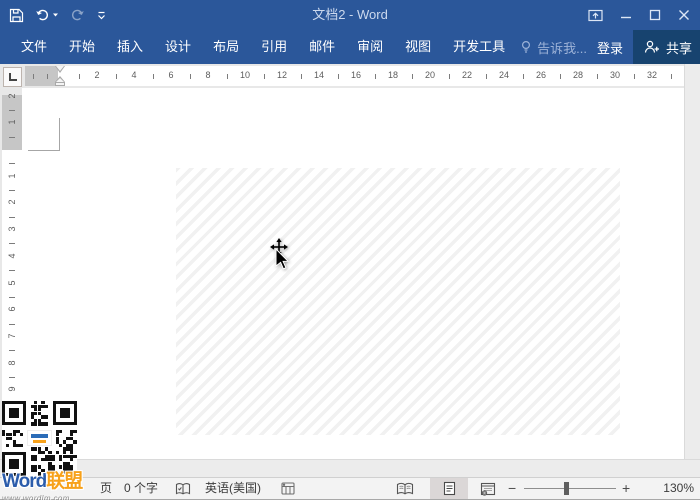 The width and height of the screenshot is (700, 500). What do you see at coordinates (183, 488) in the screenshot?
I see `proofing-check-icon` at bounding box center [183, 488].